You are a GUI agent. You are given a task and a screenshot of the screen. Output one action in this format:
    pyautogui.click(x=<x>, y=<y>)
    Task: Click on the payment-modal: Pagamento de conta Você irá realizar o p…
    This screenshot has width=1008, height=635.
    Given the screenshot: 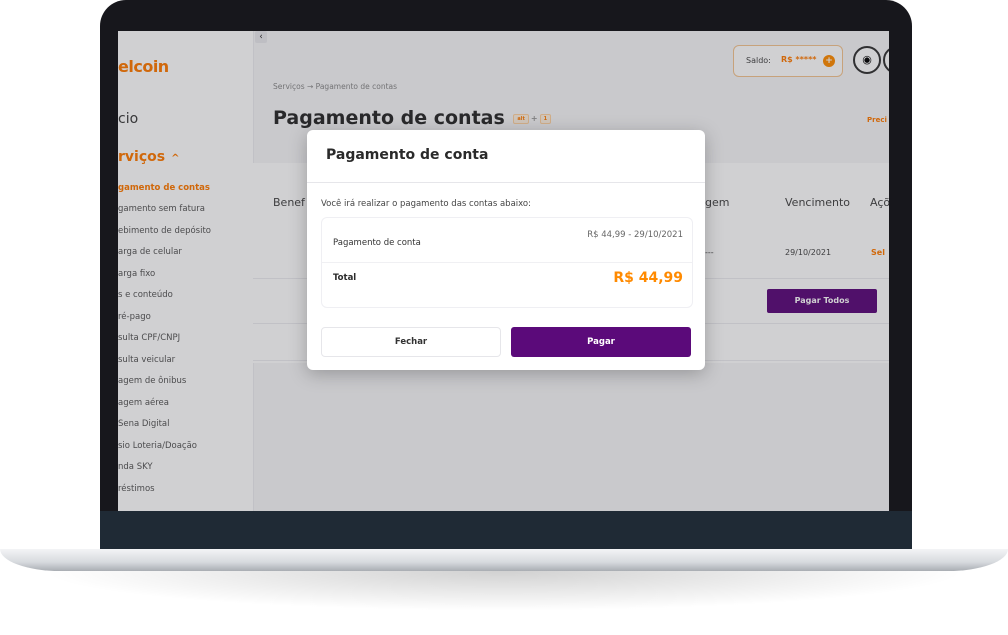 What is the action you would take?
    pyautogui.click(x=506, y=250)
    